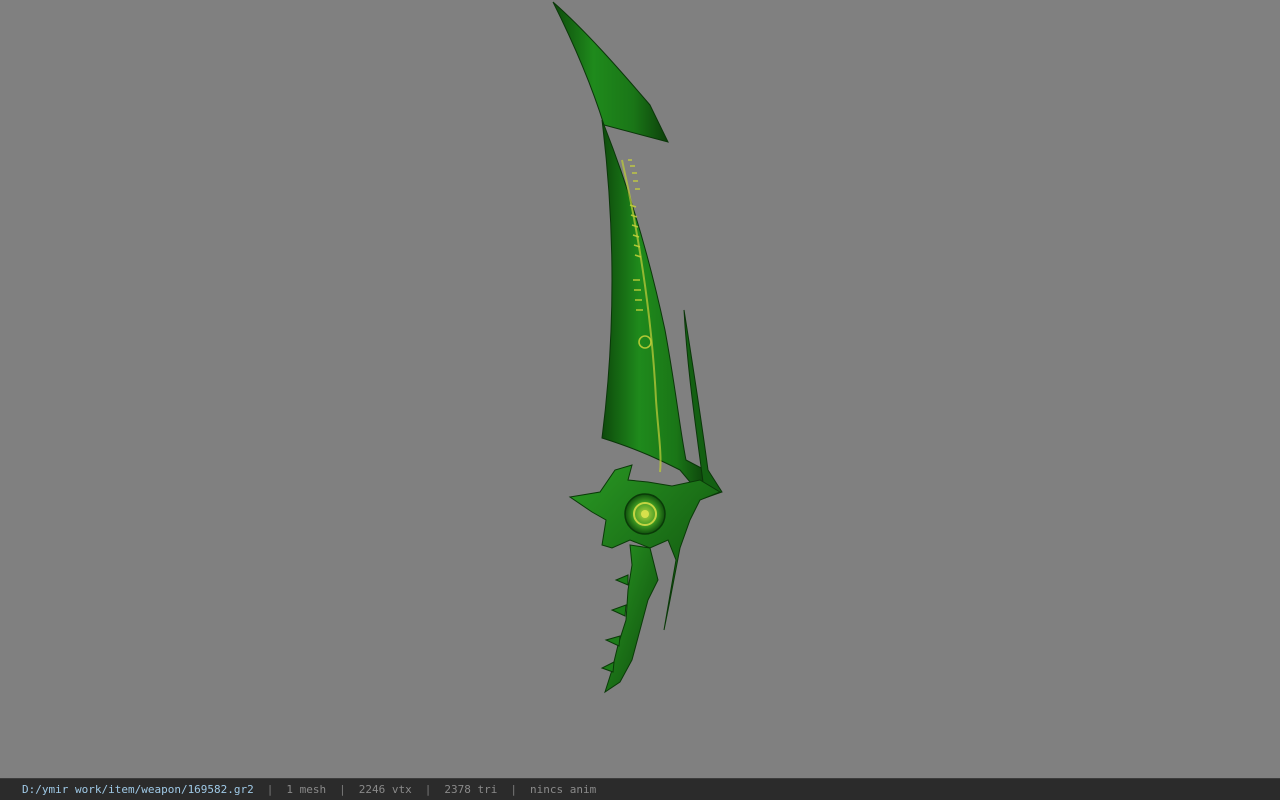  I want to click on vertex-count: 2246 vtx, so click(385, 789).